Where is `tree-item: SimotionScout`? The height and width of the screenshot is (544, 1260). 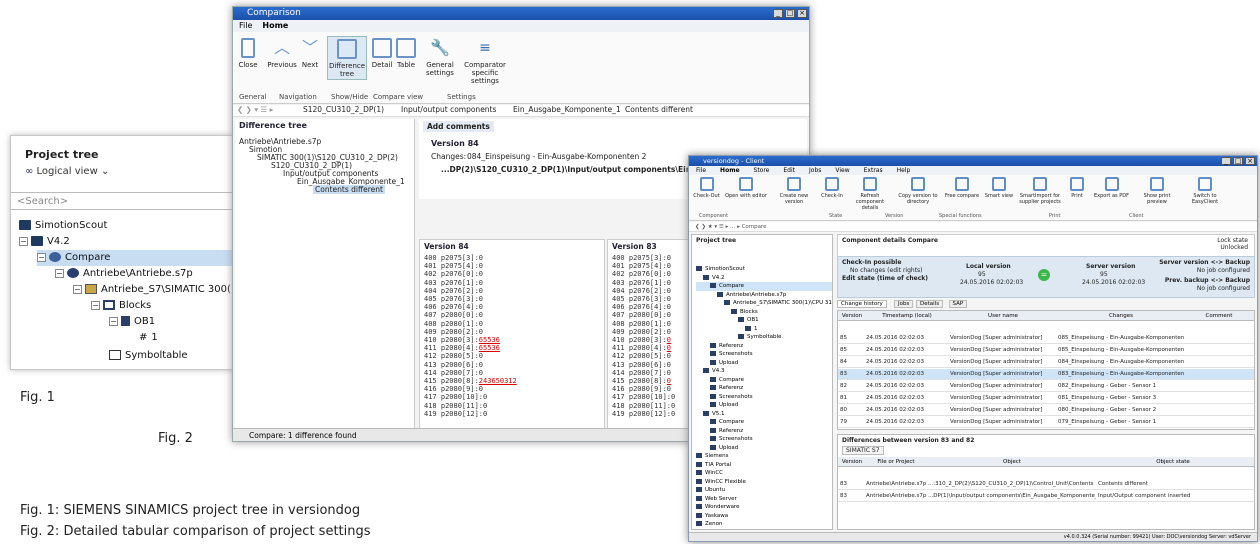 tree-item: SimotionScout is located at coordinates (764, 269).